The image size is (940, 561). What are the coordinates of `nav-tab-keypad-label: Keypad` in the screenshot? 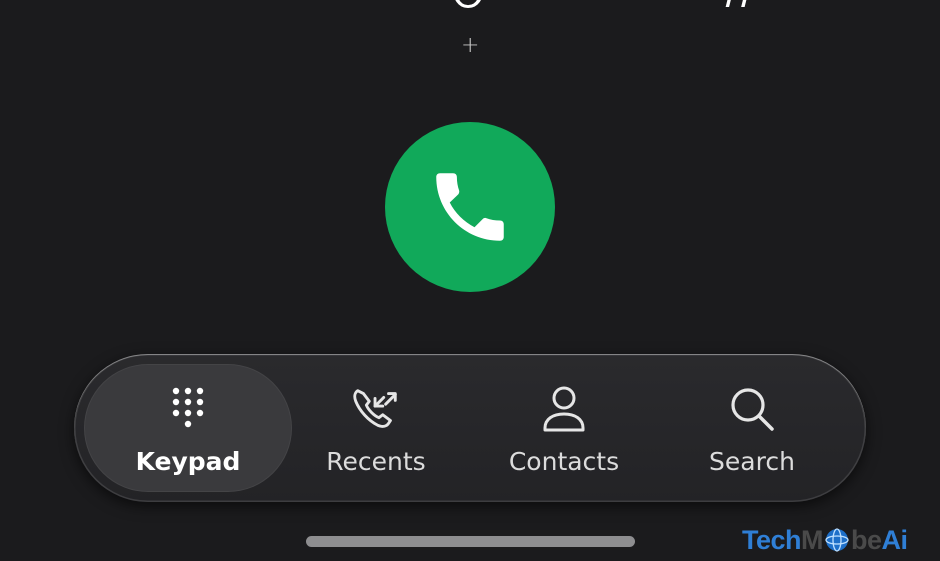 It's located at (188, 461).